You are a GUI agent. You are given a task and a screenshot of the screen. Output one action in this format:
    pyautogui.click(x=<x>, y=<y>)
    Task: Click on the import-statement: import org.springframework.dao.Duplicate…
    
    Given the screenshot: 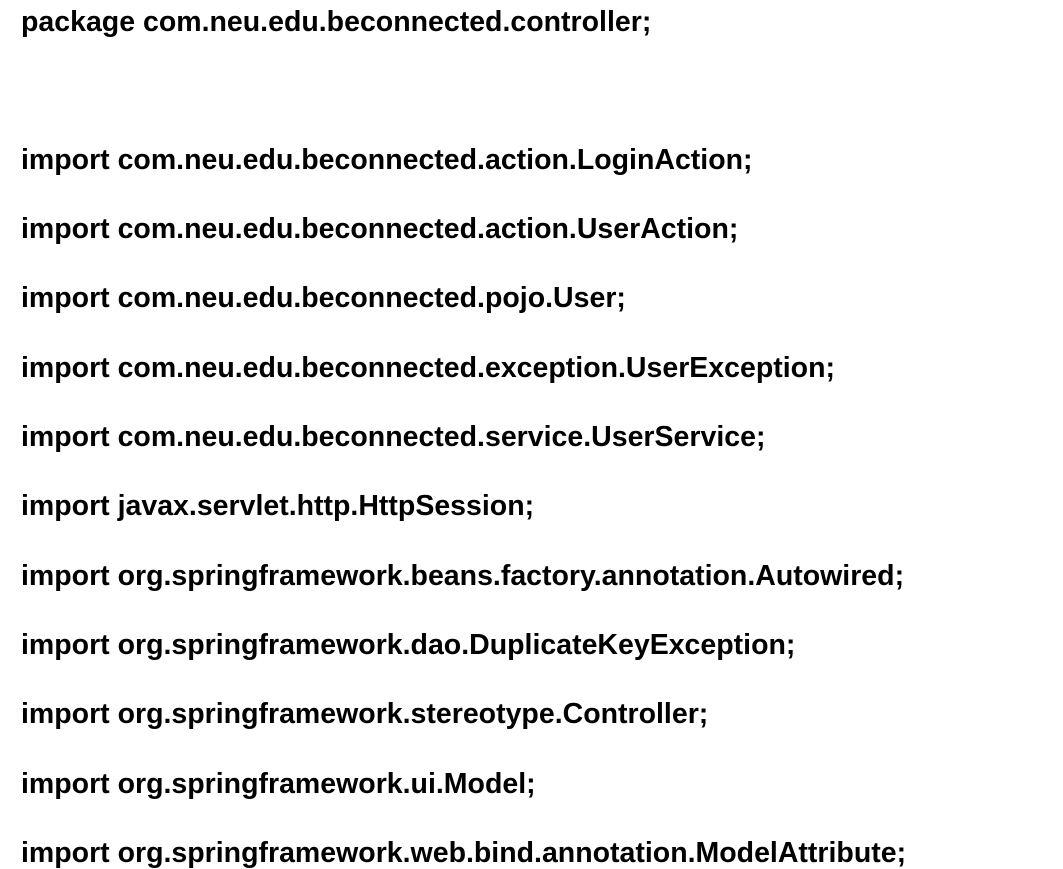 What is the action you would take?
    pyautogui.click(x=408, y=645)
    